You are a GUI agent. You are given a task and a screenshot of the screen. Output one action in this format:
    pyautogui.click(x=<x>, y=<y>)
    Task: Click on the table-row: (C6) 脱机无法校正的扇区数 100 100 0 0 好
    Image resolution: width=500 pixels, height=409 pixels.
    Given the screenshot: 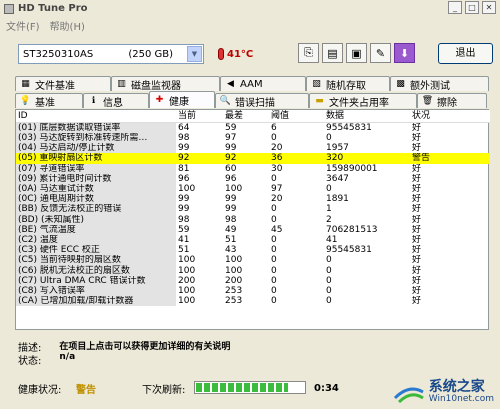 What is the action you would take?
    pyautogui.click(x=253, y=270)
    